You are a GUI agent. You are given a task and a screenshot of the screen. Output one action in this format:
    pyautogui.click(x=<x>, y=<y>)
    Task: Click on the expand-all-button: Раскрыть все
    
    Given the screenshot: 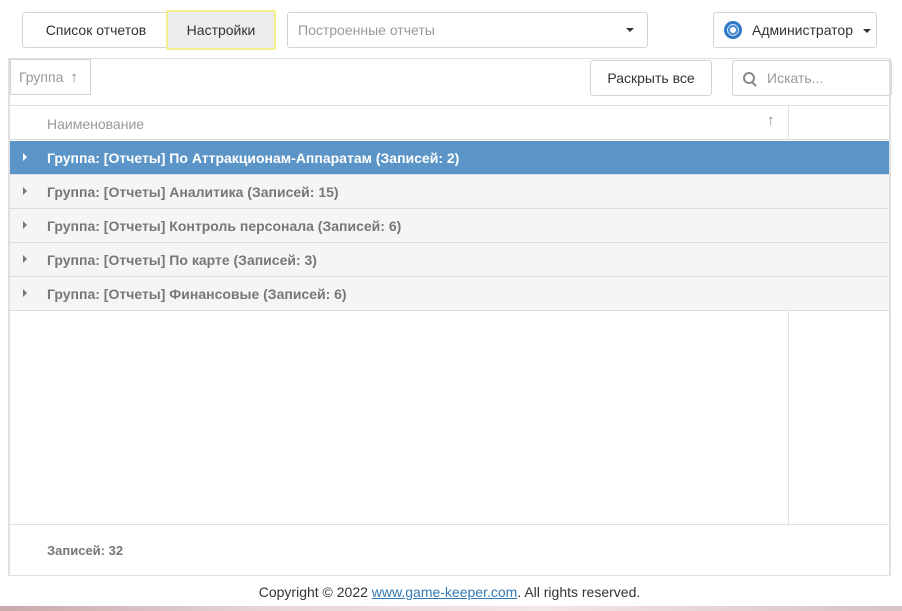 What is the action you would take?
    pyautogui.click(x=651, y=78)
    